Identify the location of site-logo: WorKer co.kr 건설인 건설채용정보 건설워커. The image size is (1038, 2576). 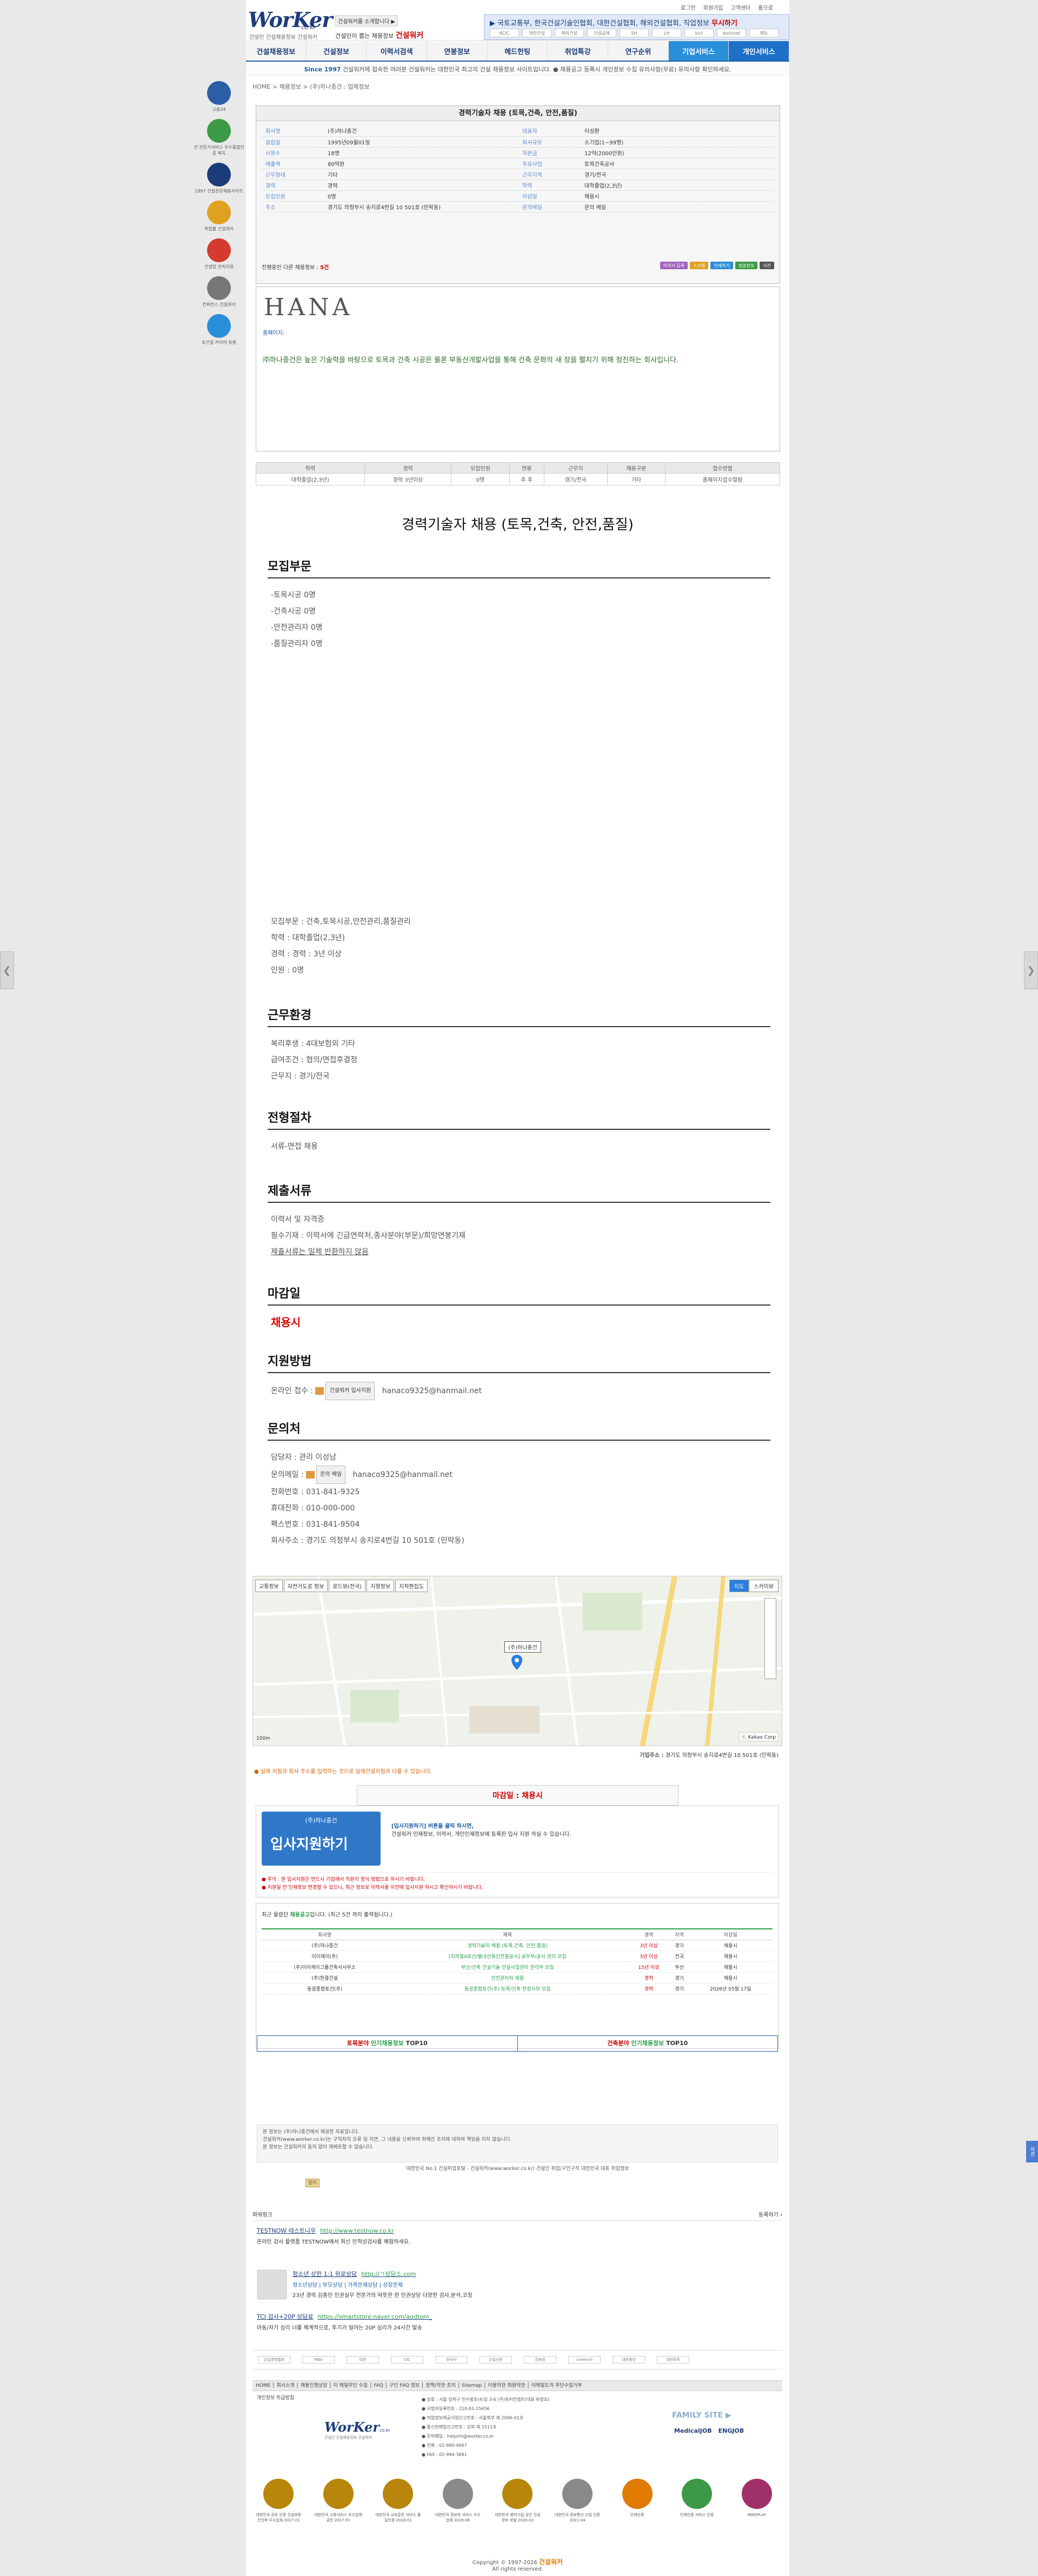
(290, 24).